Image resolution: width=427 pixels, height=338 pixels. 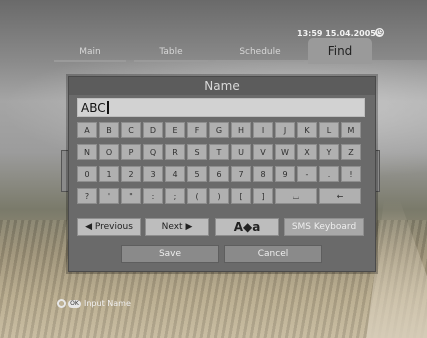 I want to click on key-4: 4, so click(x=175, y=174).